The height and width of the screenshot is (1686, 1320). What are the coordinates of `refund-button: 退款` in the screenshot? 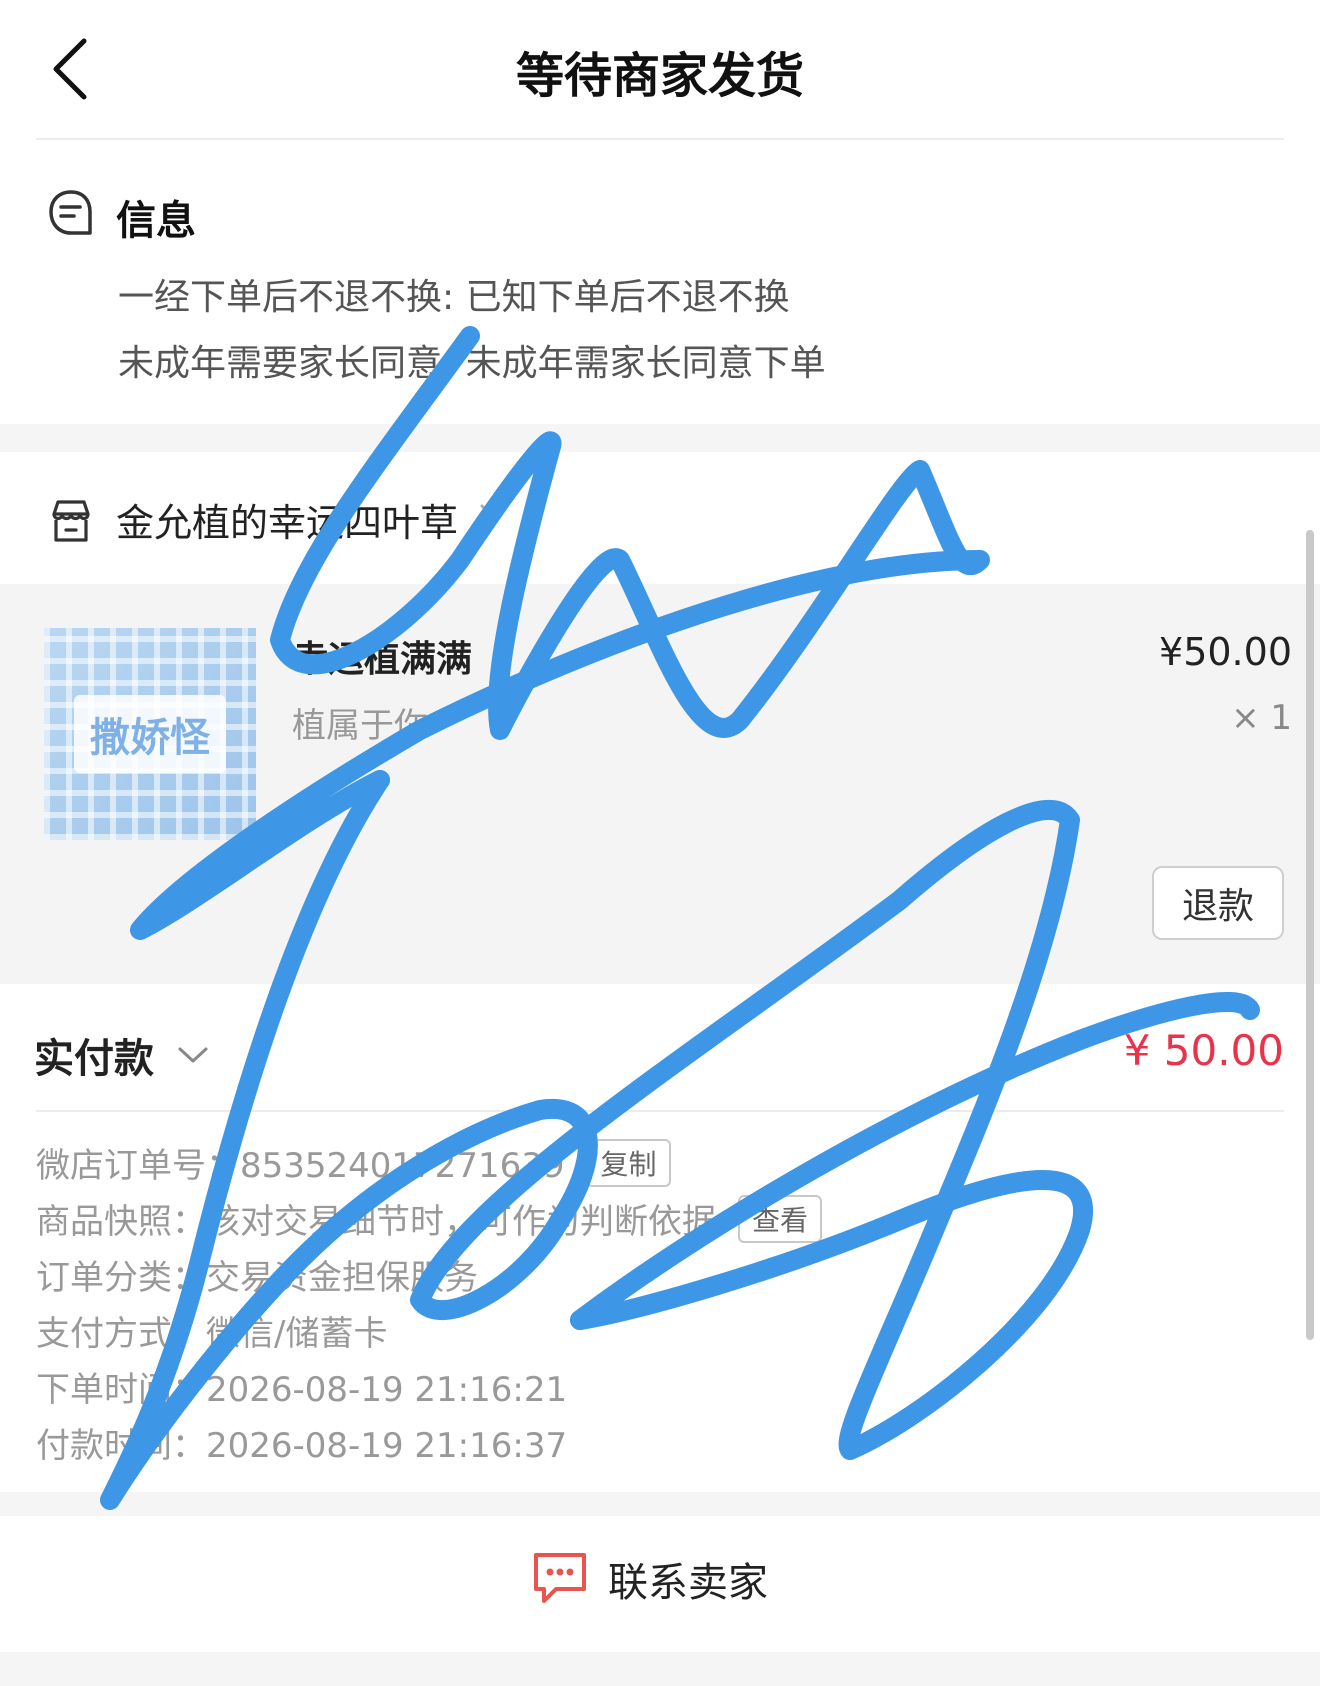 It's located at (1218, 903).